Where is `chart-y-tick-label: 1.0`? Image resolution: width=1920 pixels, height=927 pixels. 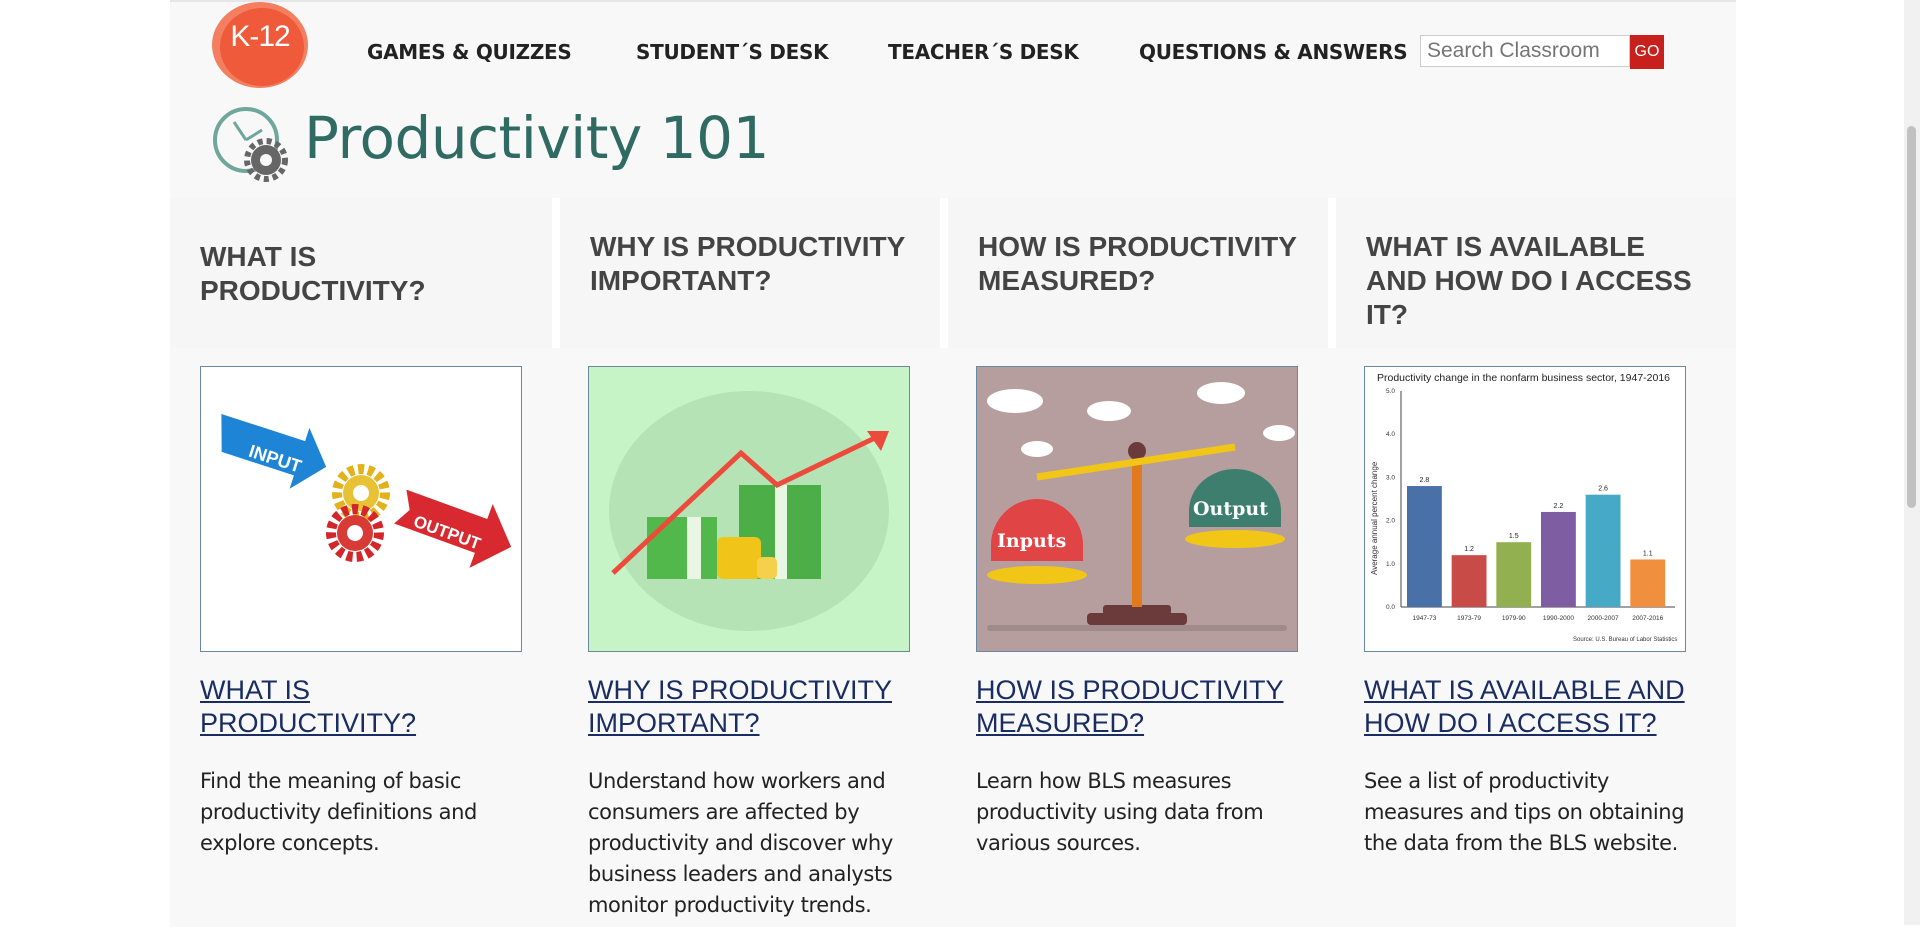
chart-y-tick-label: 1.0 is located at coordinates (1390, 564).